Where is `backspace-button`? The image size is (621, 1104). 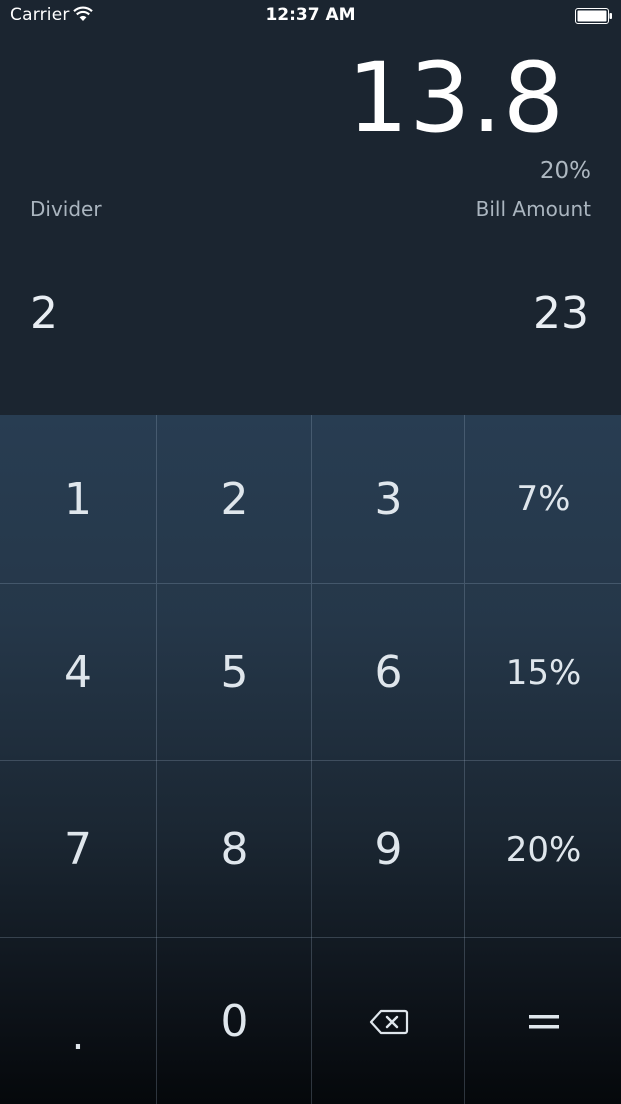 backspace-button is located at coordinates (388, 1021).